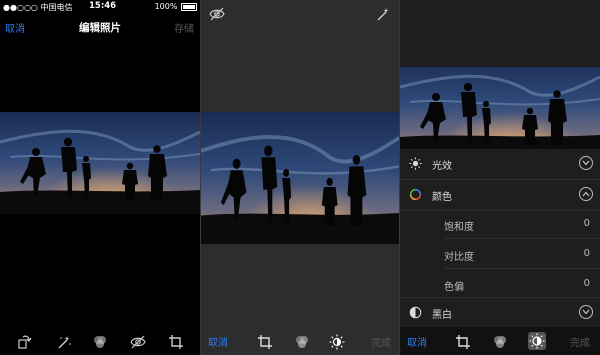 This screenshot has height=355, width=600. I want to click on sun-icon, so click(415, 163).